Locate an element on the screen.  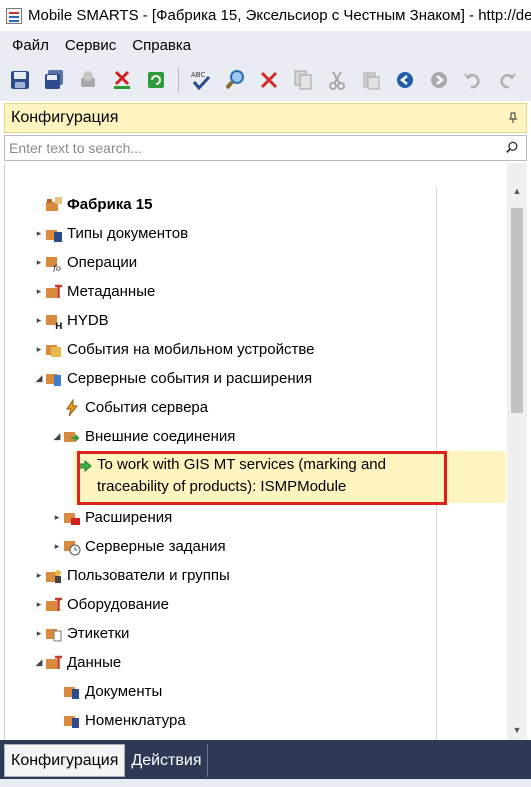
spell-check-icon: ABC is located at coordinates (201, 80).